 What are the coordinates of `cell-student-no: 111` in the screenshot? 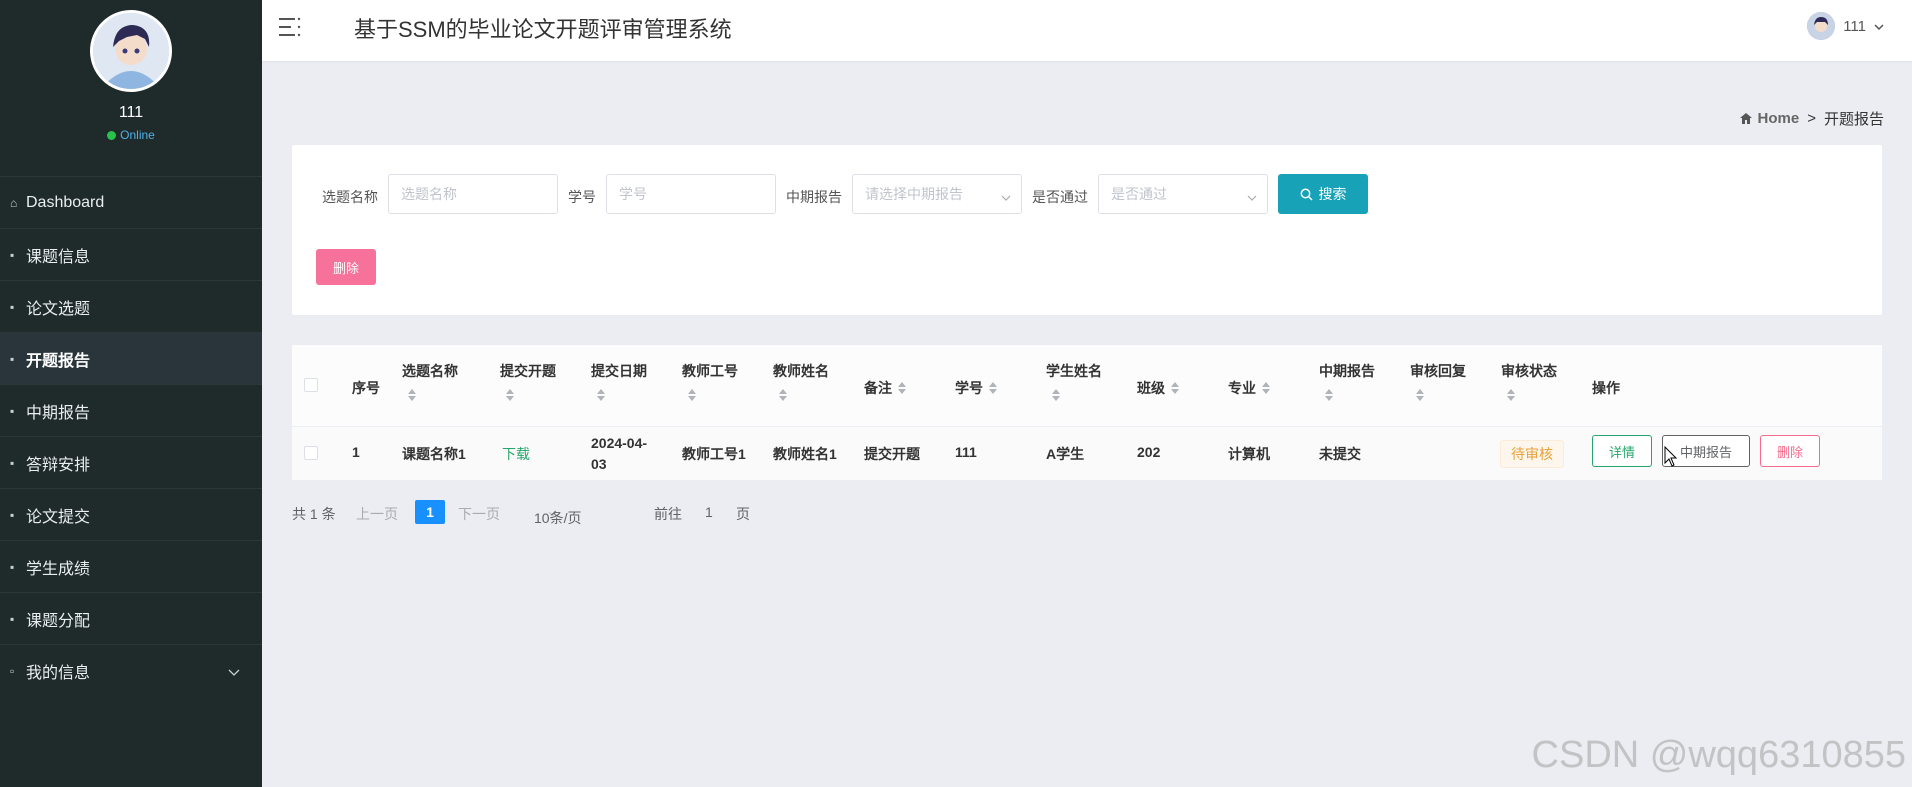 It's located at (966, 452).